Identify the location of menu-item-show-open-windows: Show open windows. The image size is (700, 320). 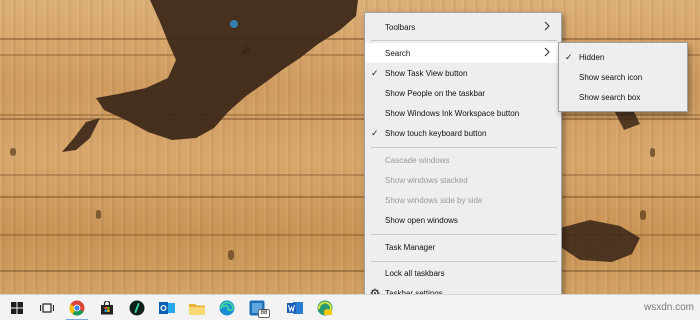
(463, 220).